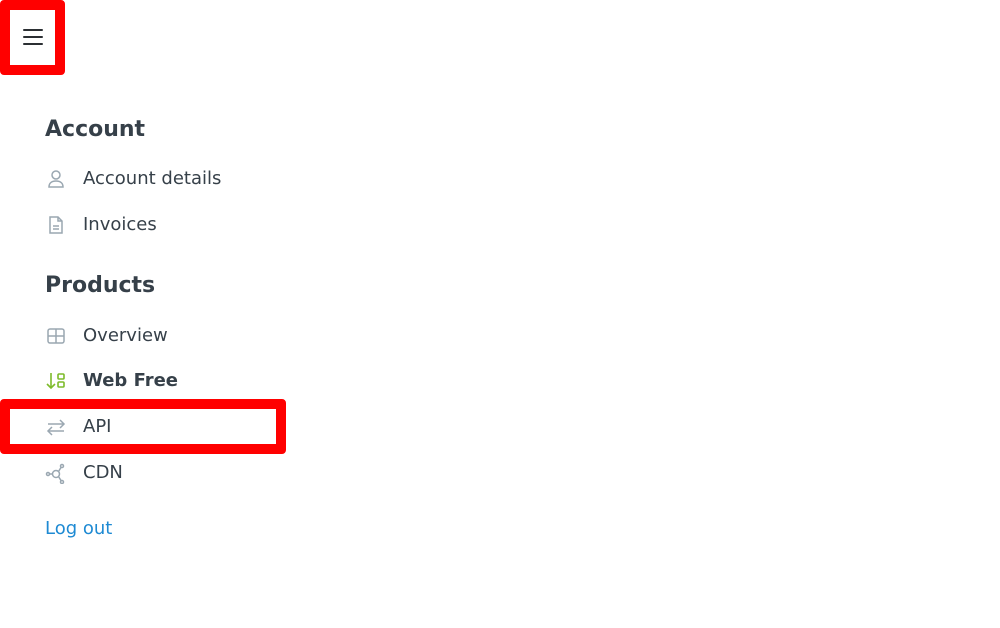 The image size is (1000, 628). What do you see at coordinates (131, 380) in the screenshot?
I see `nav-item-label: Web Free` at bounding box center [131, 380].